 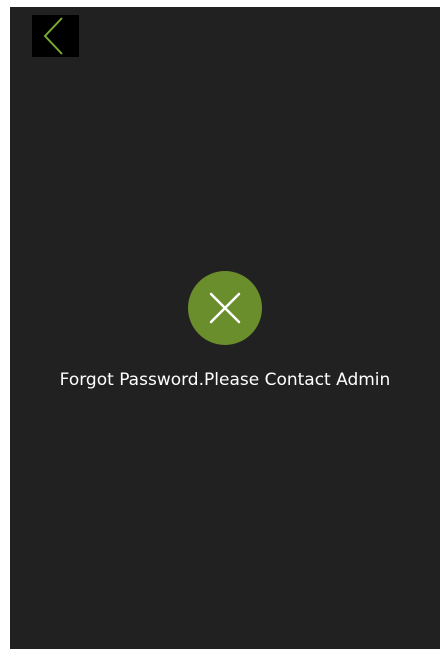 I want to click on close-icon, so click(x=225, y=308).